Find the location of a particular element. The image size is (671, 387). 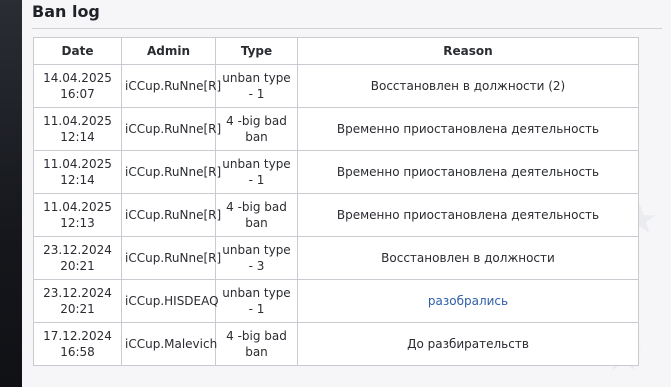

column-header-reason: Reason is located at coordinates (468, 51).